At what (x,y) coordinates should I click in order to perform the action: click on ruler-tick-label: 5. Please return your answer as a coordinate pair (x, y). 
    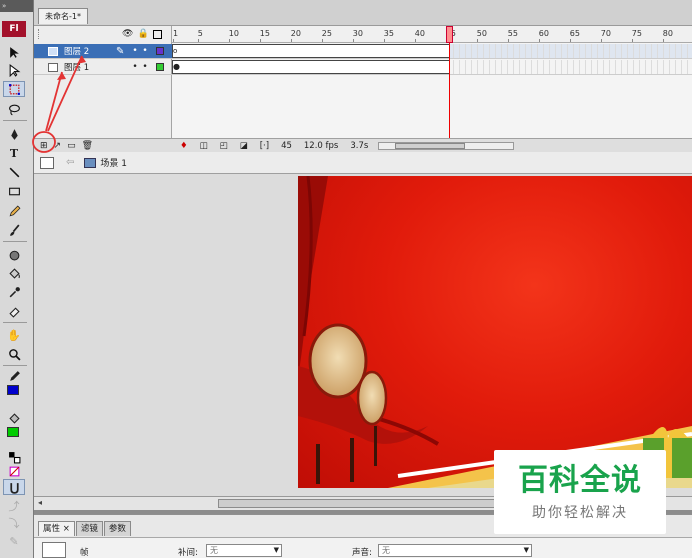
    Looking at the image, I should click on (200, 33).